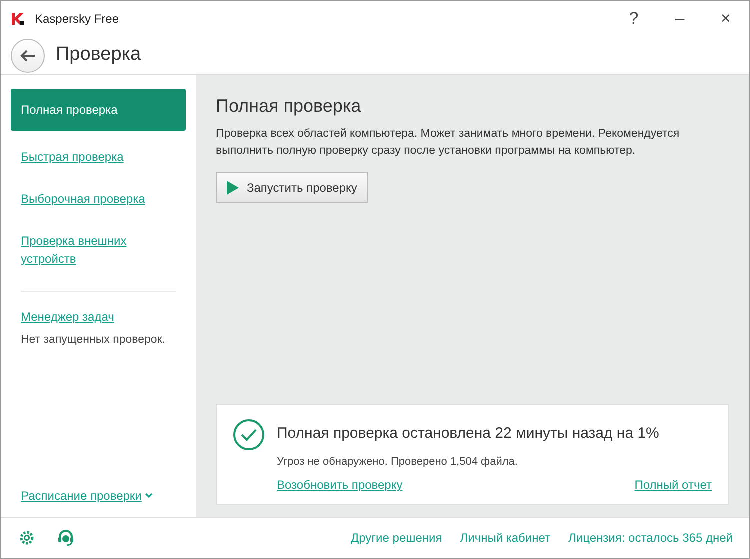 The image size is (750, 559). Describe the element at coordinates (81, 496) in the screenshot. I see `schedule-link: Расписание проверки` at that location.